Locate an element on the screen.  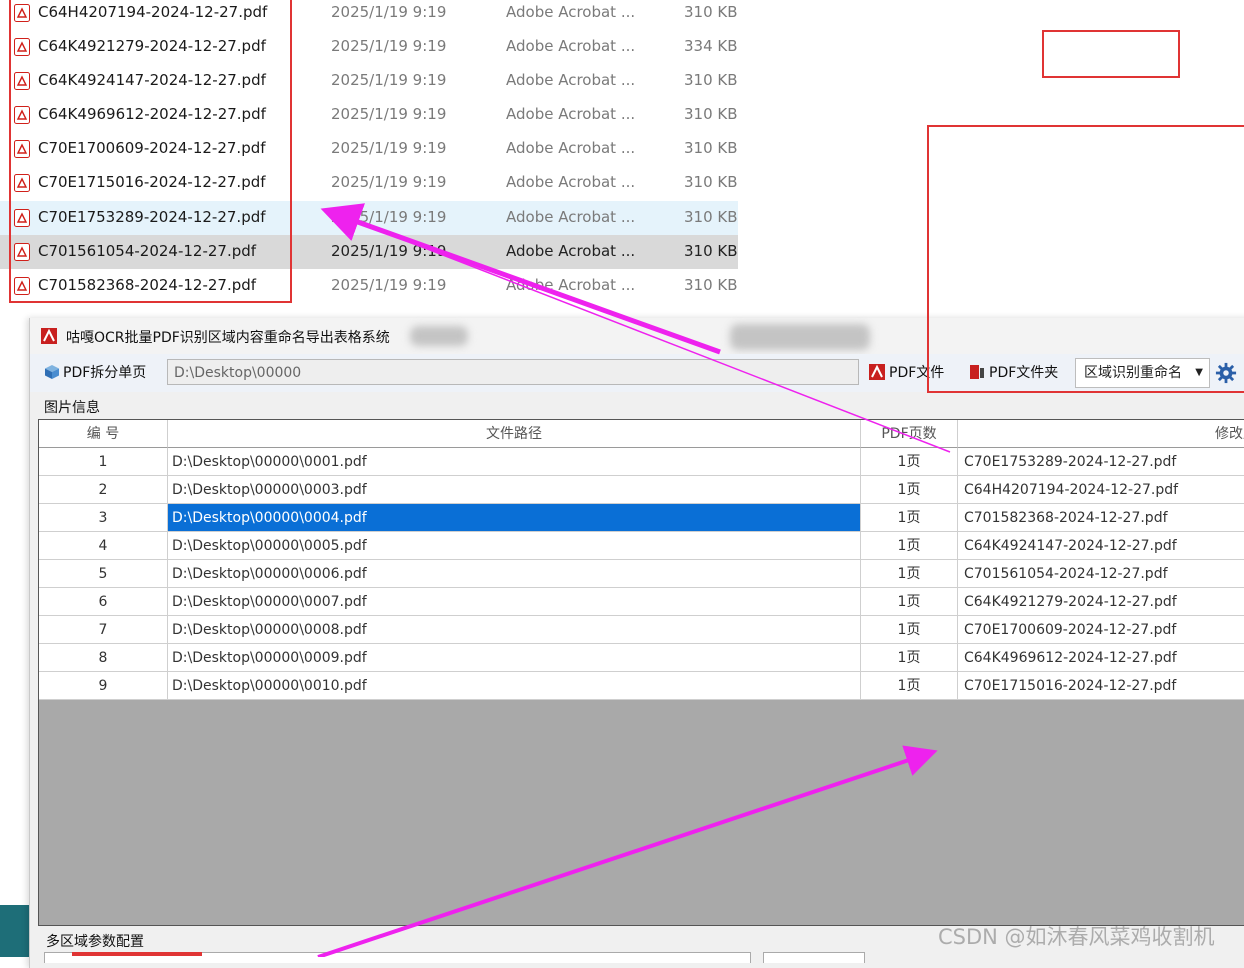
annotation-box-mode is located at coordinates (1111, 54).